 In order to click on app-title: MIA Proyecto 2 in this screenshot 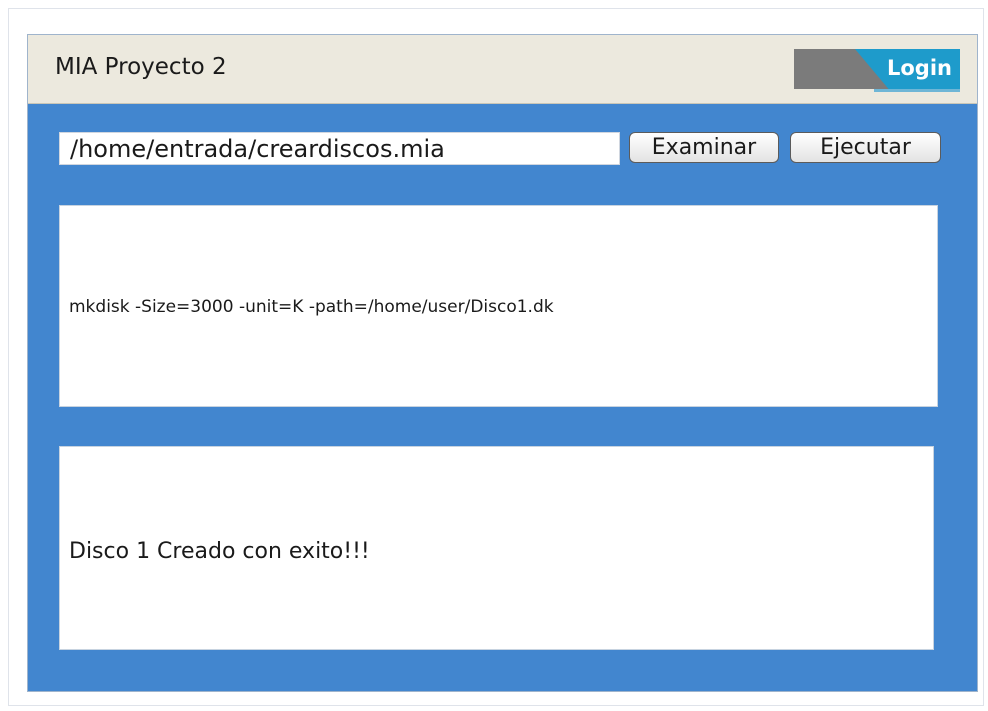, I will do `click(141, 67)`.